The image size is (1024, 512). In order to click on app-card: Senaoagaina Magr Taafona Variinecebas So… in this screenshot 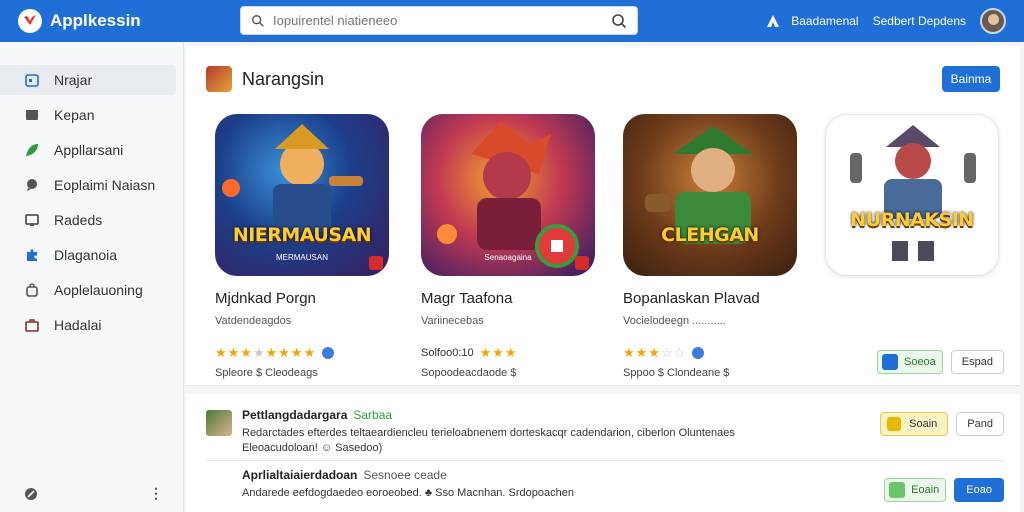, I will do `click(516, 246)`.